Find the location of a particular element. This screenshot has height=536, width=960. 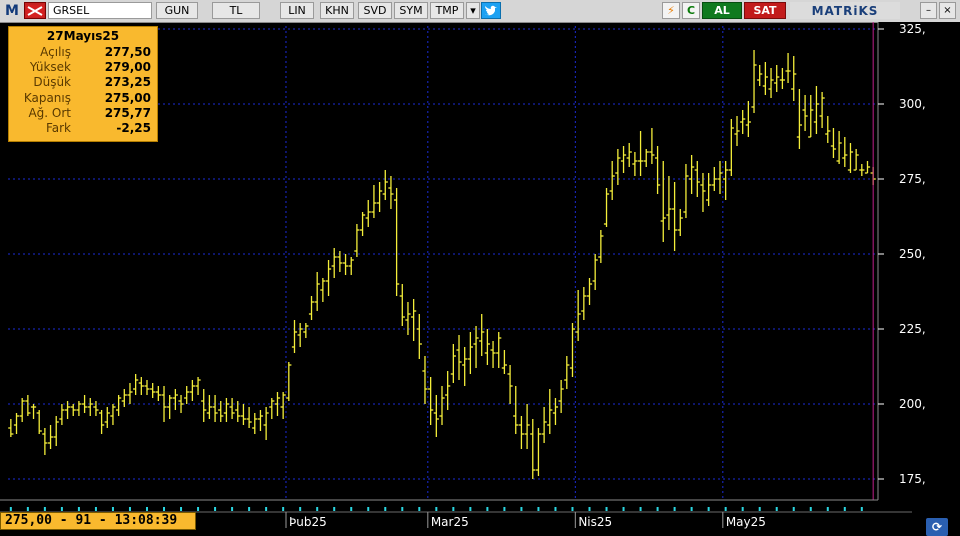

sell-button: SAT is located at coordinates (765, 10).